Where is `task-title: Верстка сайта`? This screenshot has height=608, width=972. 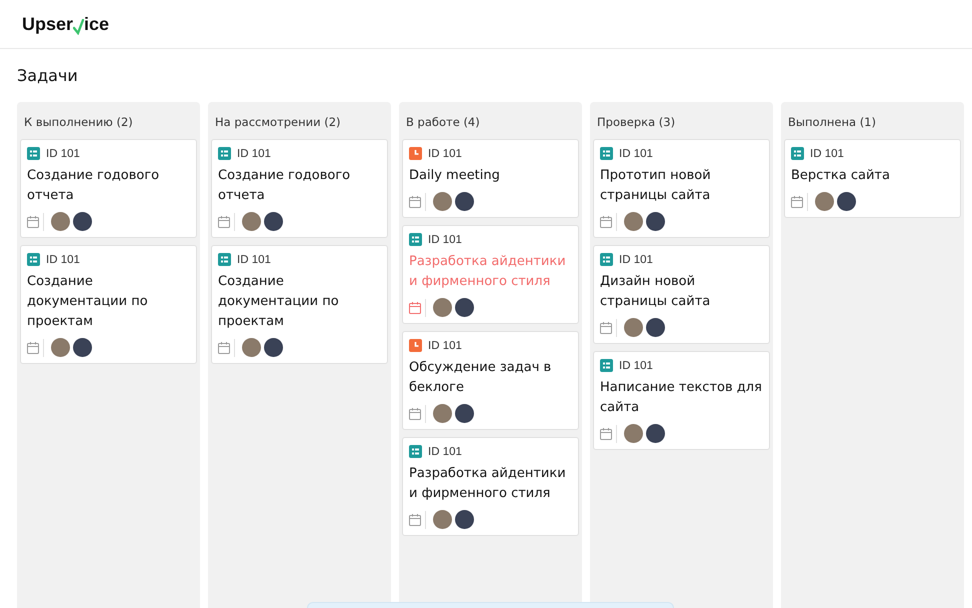 task-title: Верстка сайта is located at coordinates (841, 176).